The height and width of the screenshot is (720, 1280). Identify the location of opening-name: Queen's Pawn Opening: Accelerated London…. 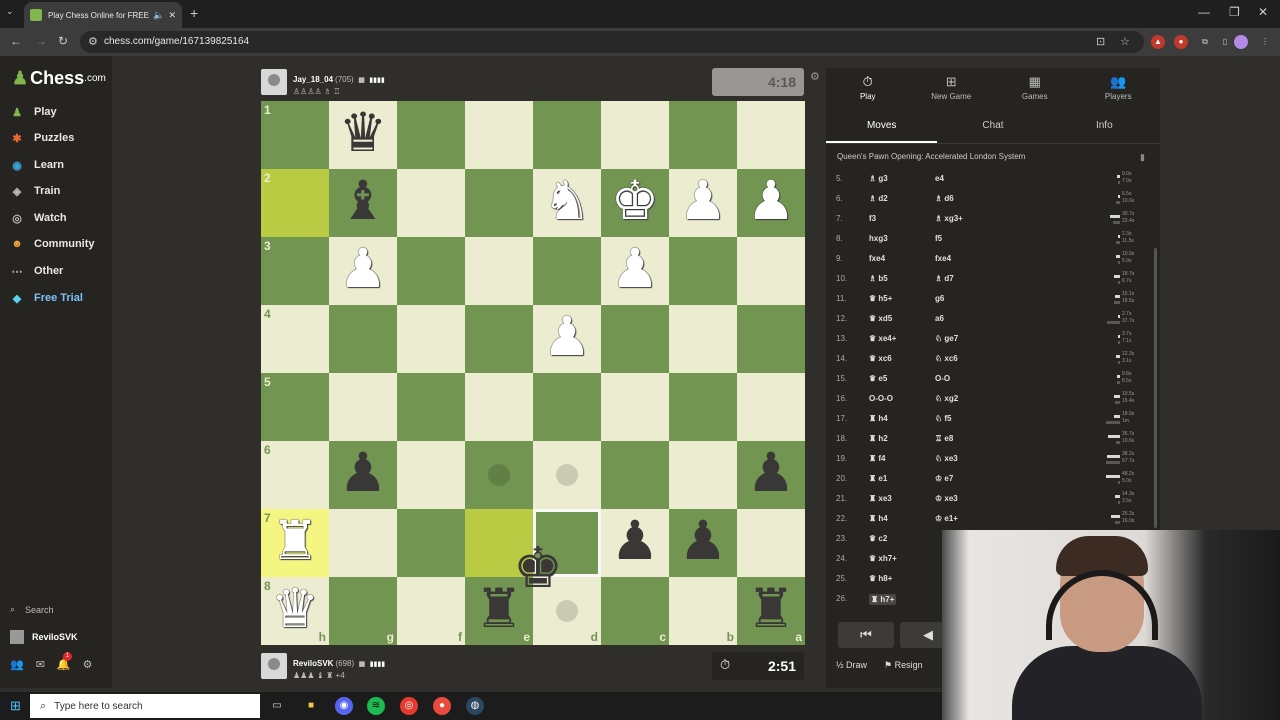
(931, 156).